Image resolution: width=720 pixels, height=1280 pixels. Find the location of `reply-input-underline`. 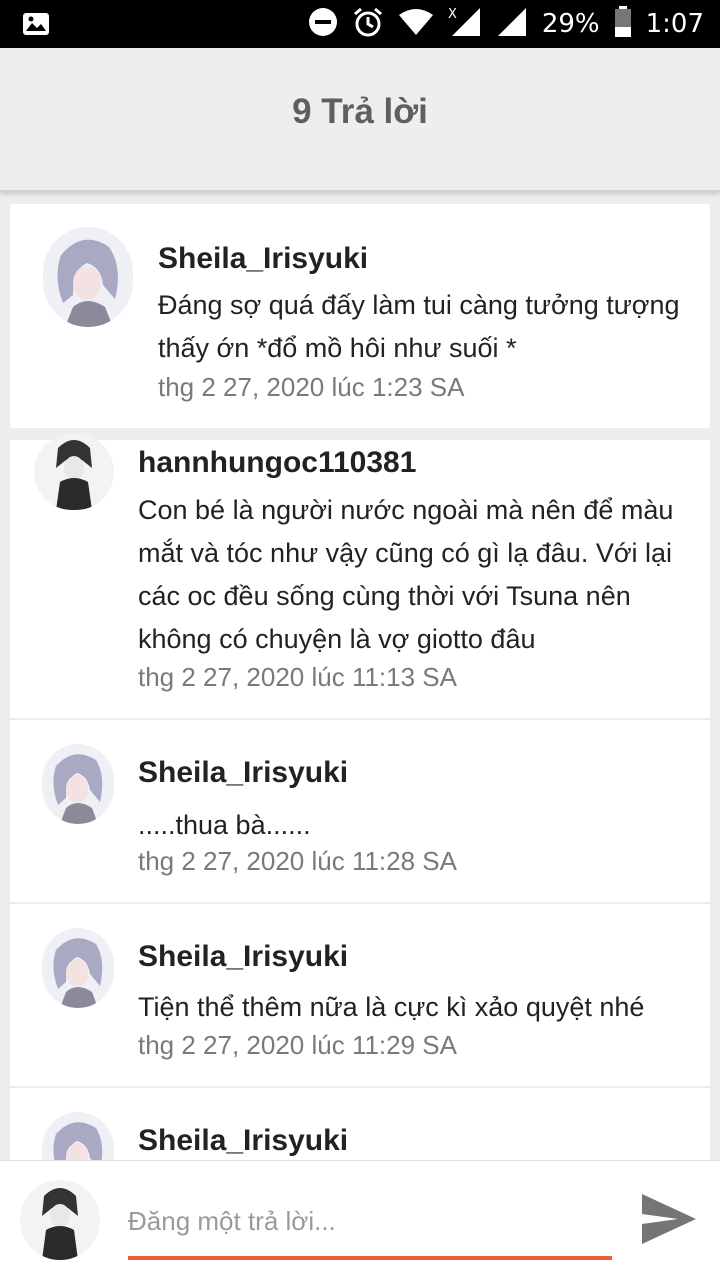

reply-input-underline is located at coordinates (370, 1258).